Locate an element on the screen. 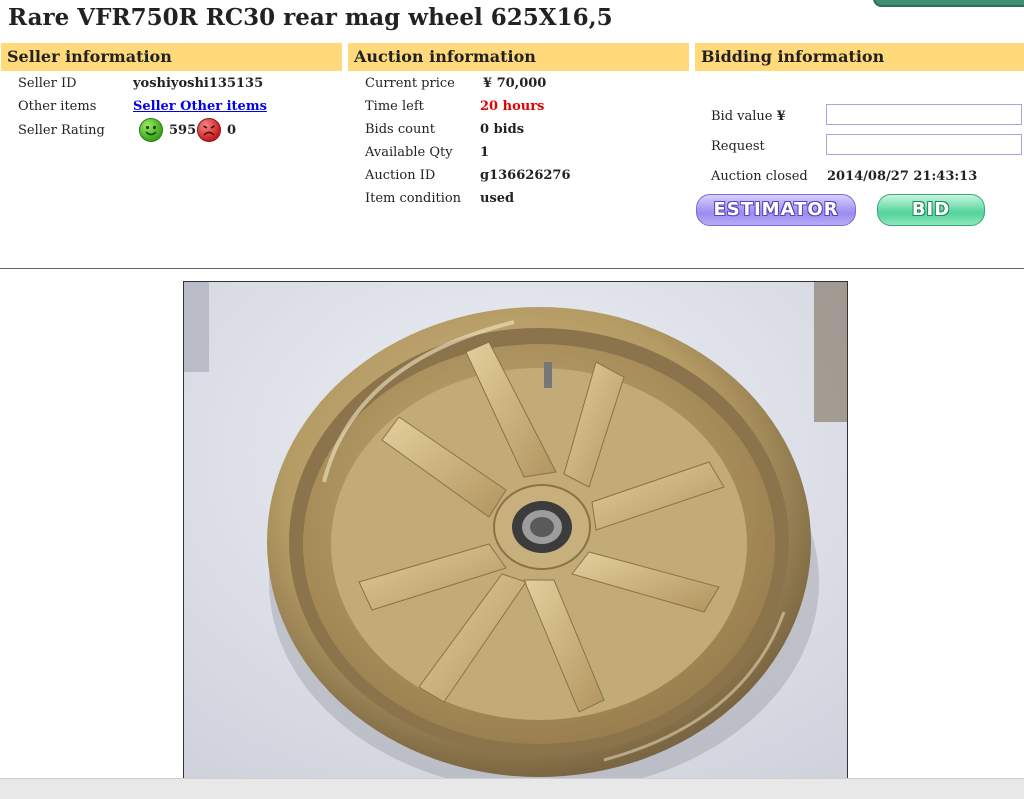 The image size is (1024, 799). bidding-panel-header: Bidding information is located at coordinates (859, 57).